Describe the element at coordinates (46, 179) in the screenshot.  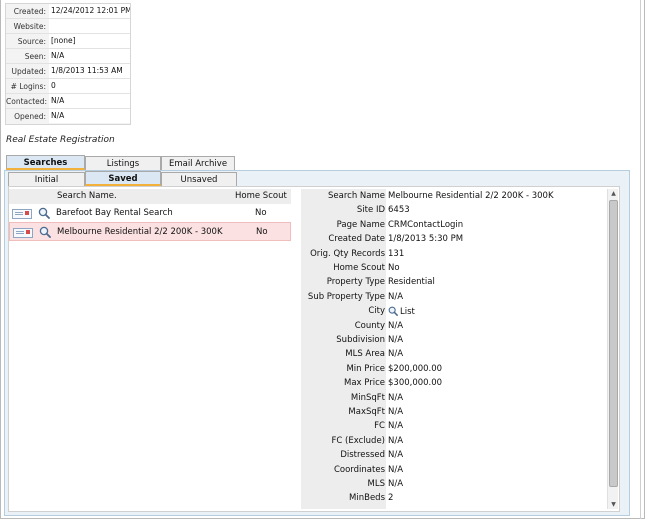
I see `tab-initial: Initial` at that location.